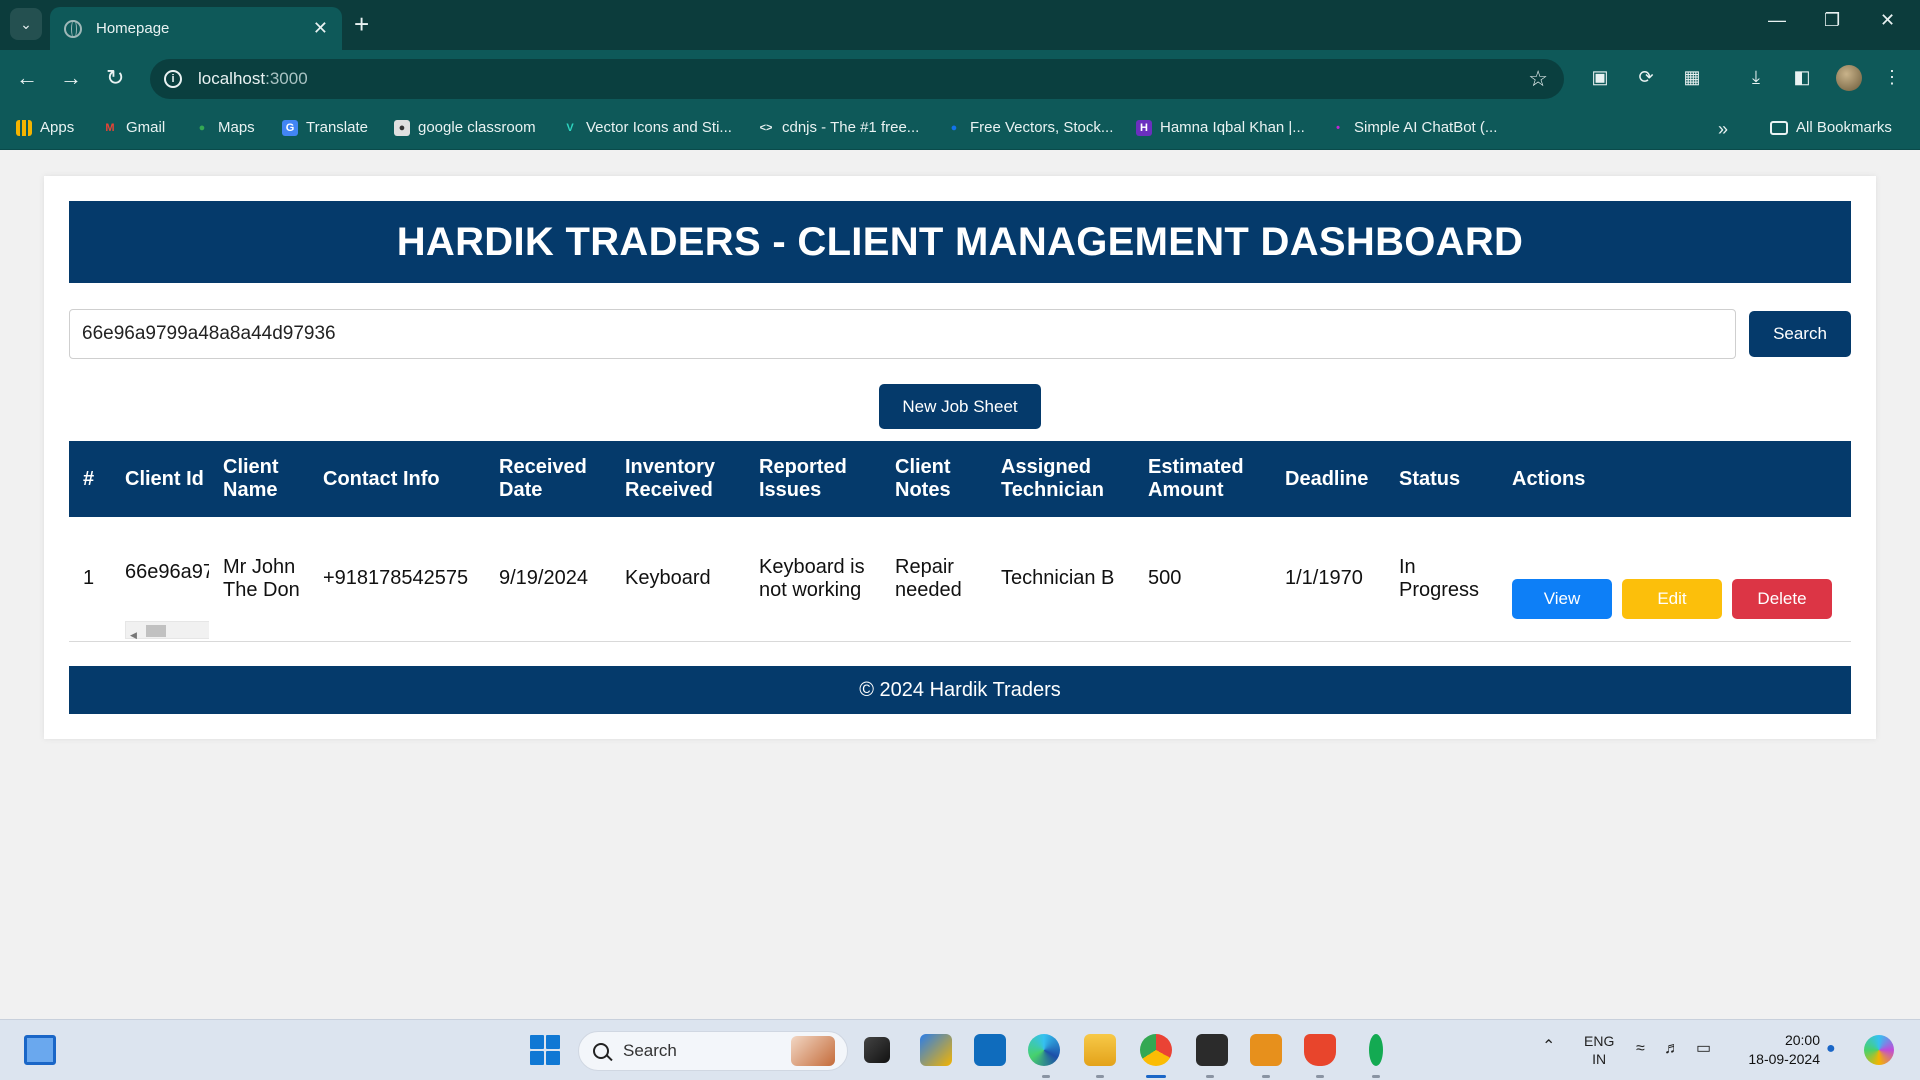 Image resolution: width=1920 pixels, height=1080 pixels. I want to click on col-header-deadline: Deadline, so click(1327, 478).